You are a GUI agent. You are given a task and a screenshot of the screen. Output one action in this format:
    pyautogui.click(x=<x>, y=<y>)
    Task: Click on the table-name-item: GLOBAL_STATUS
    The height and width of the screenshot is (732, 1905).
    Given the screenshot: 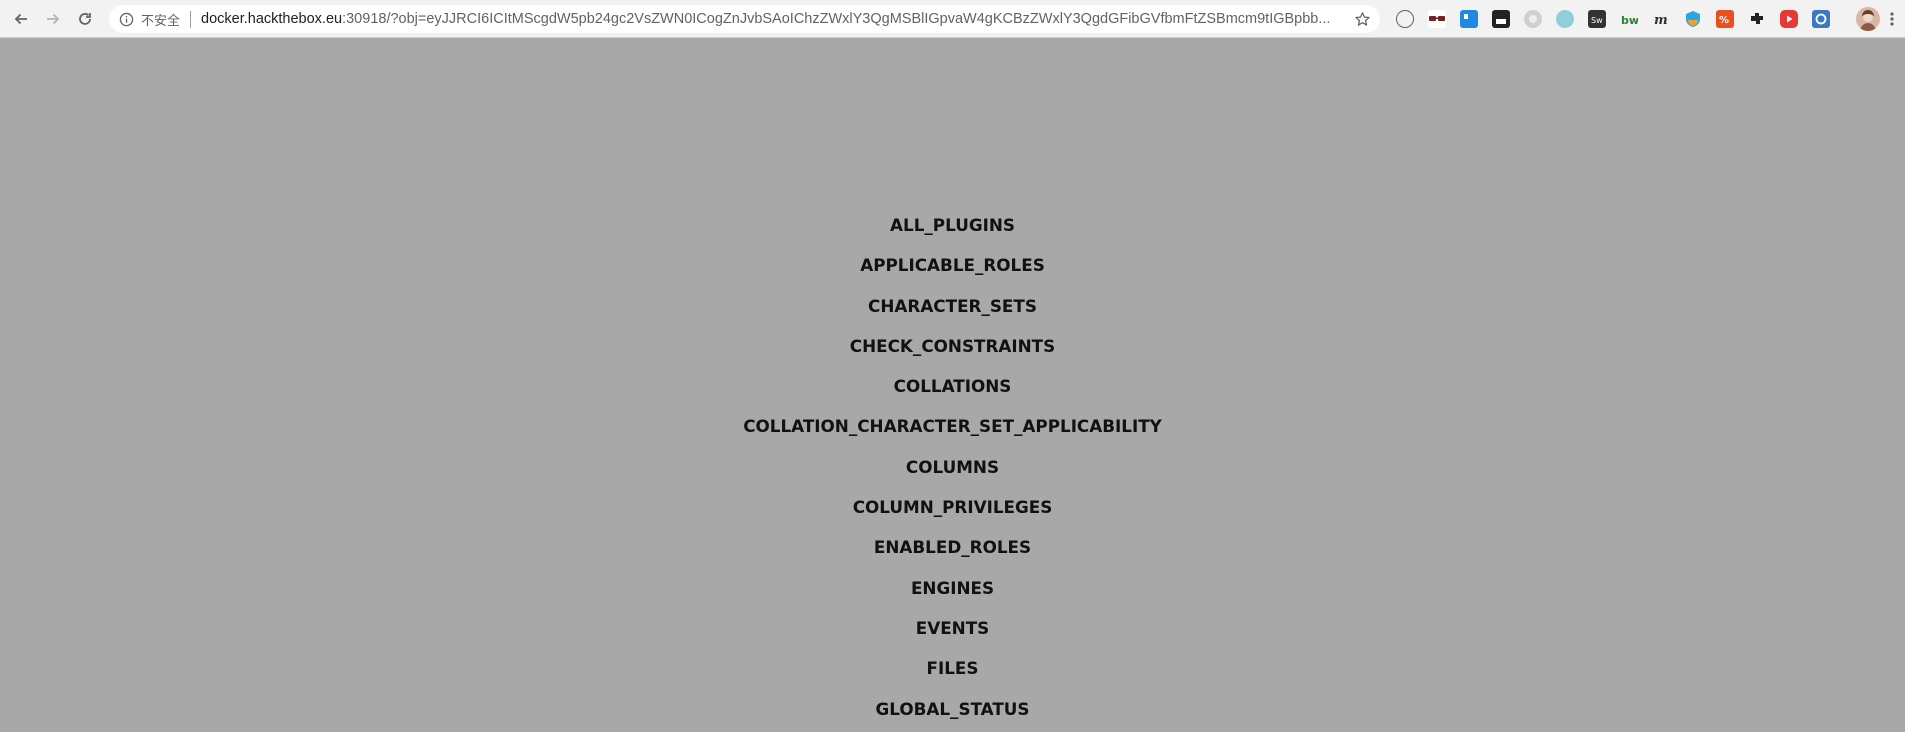 What is the action you would take?
    pyautogui.click(x=952, y=708)
    